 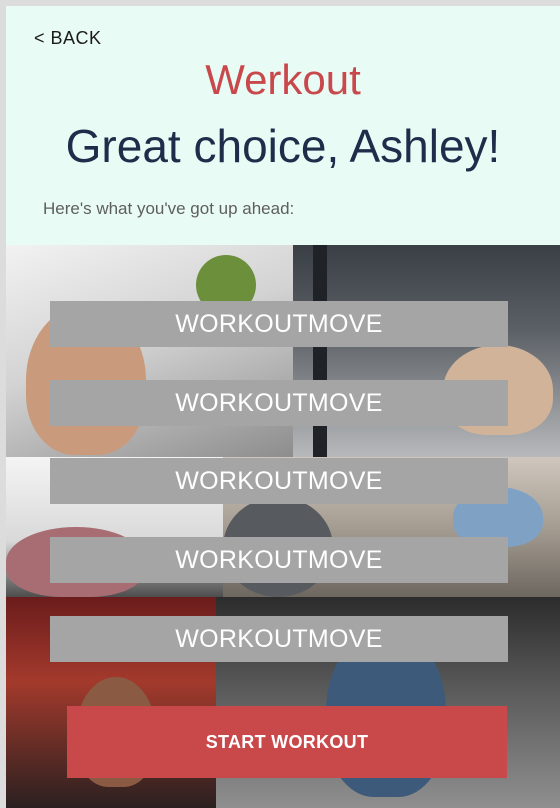 I want to click on page-subtitle: Here's what you've got up ahead:, so click(x=169, y=208).